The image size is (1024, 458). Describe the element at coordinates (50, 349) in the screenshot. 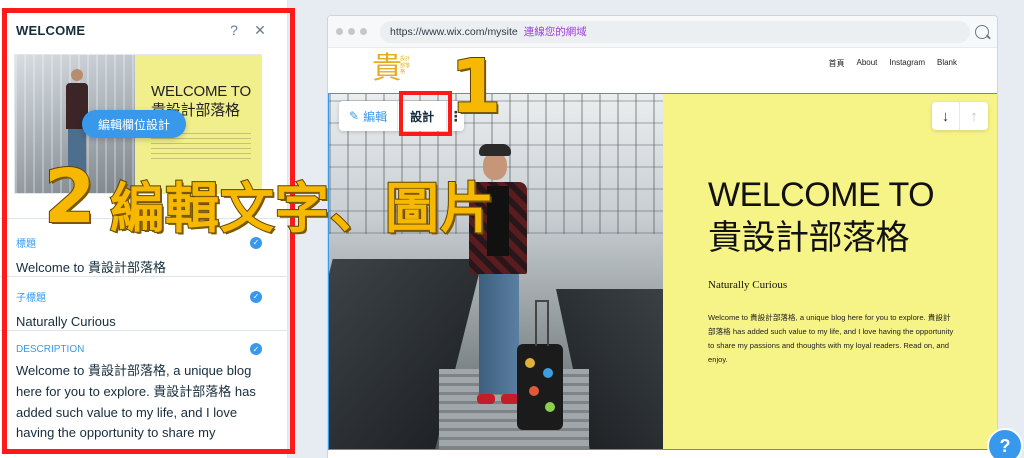

I see `field-description-label: DESCRIPTION` at that location.